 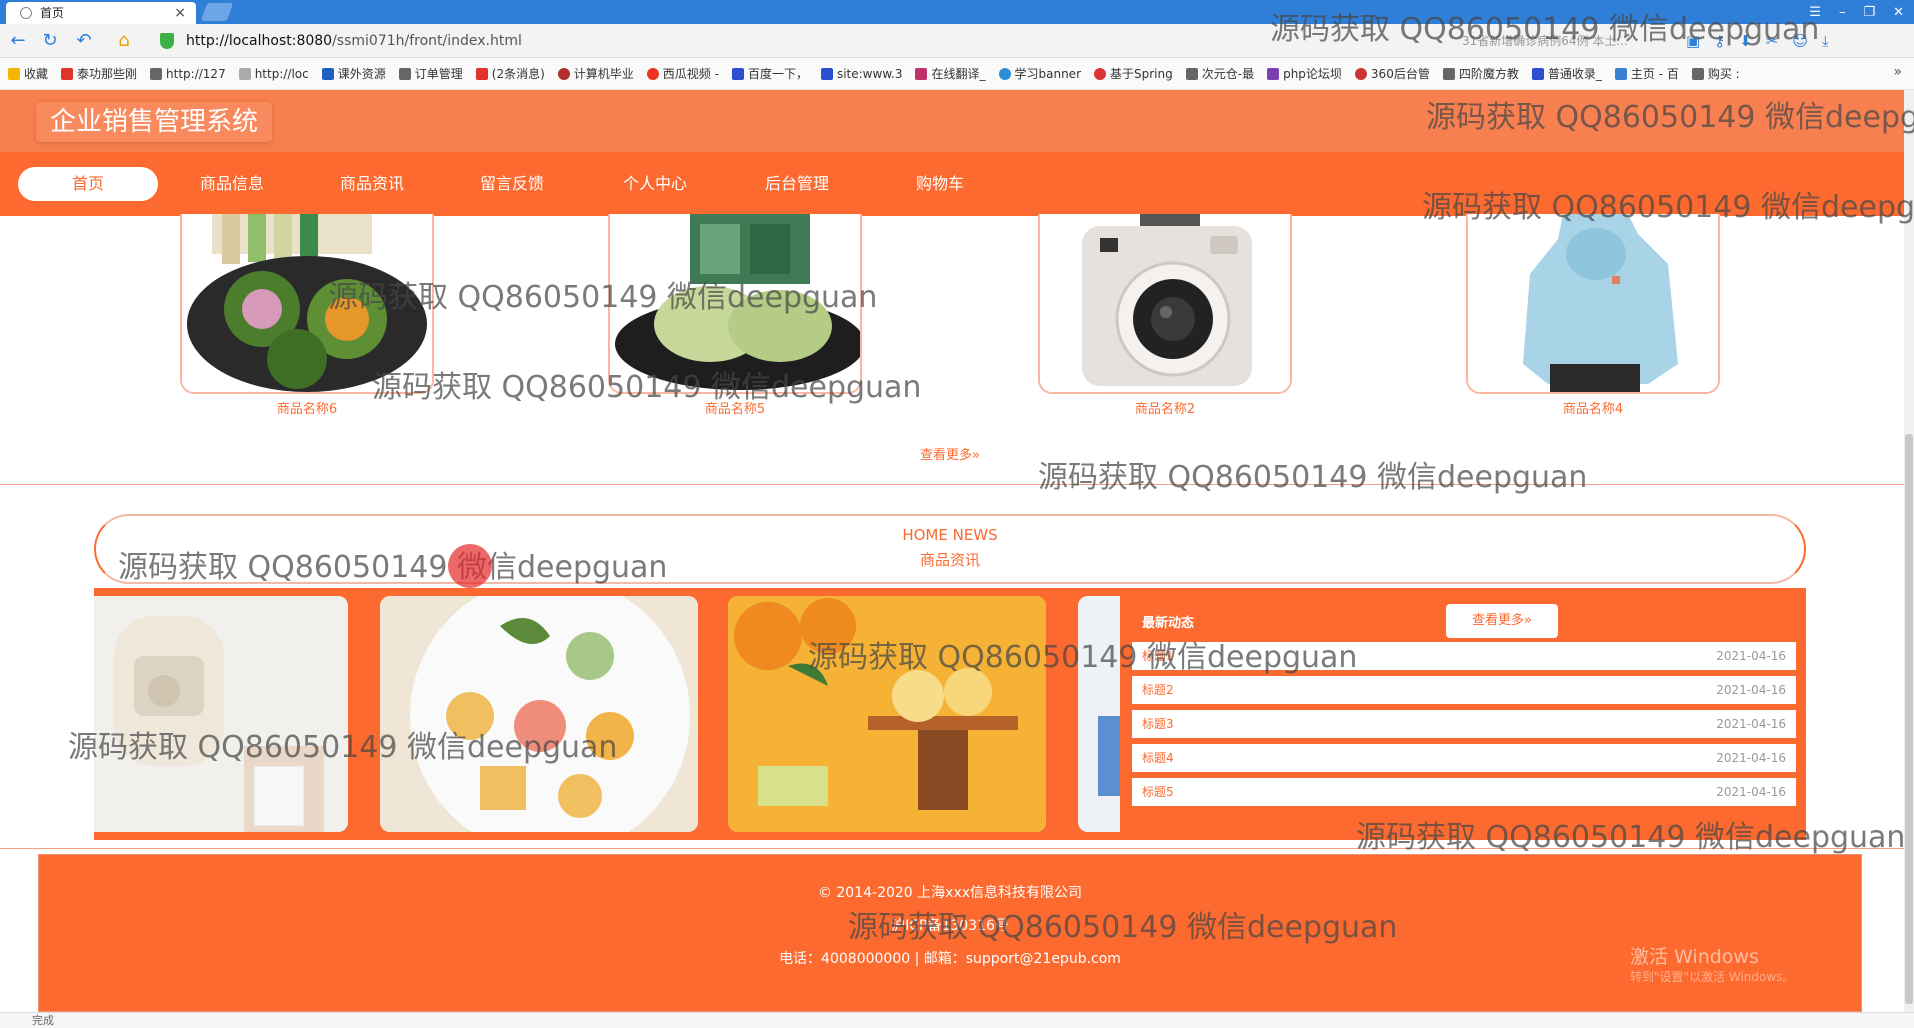 I want to click on bookmark-item: 在线翻译_, so click(x=950, y=73).